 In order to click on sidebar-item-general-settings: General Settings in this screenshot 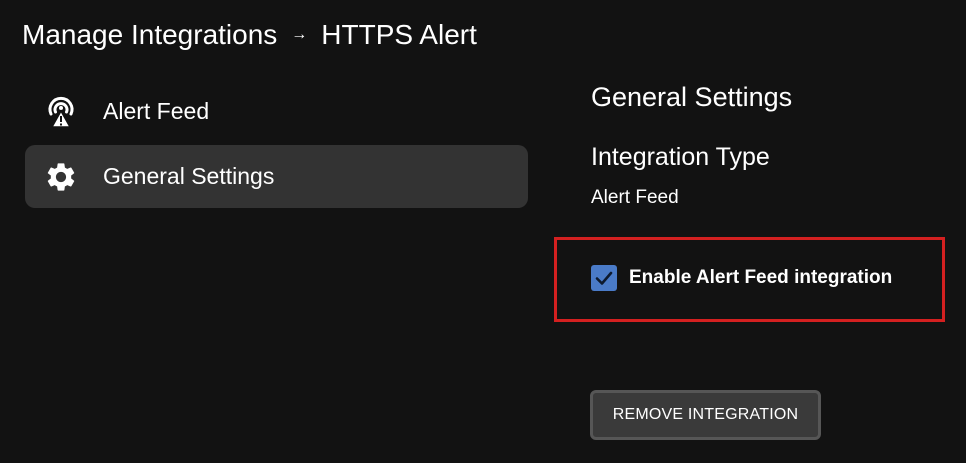, I will do `click(276, 176)`.